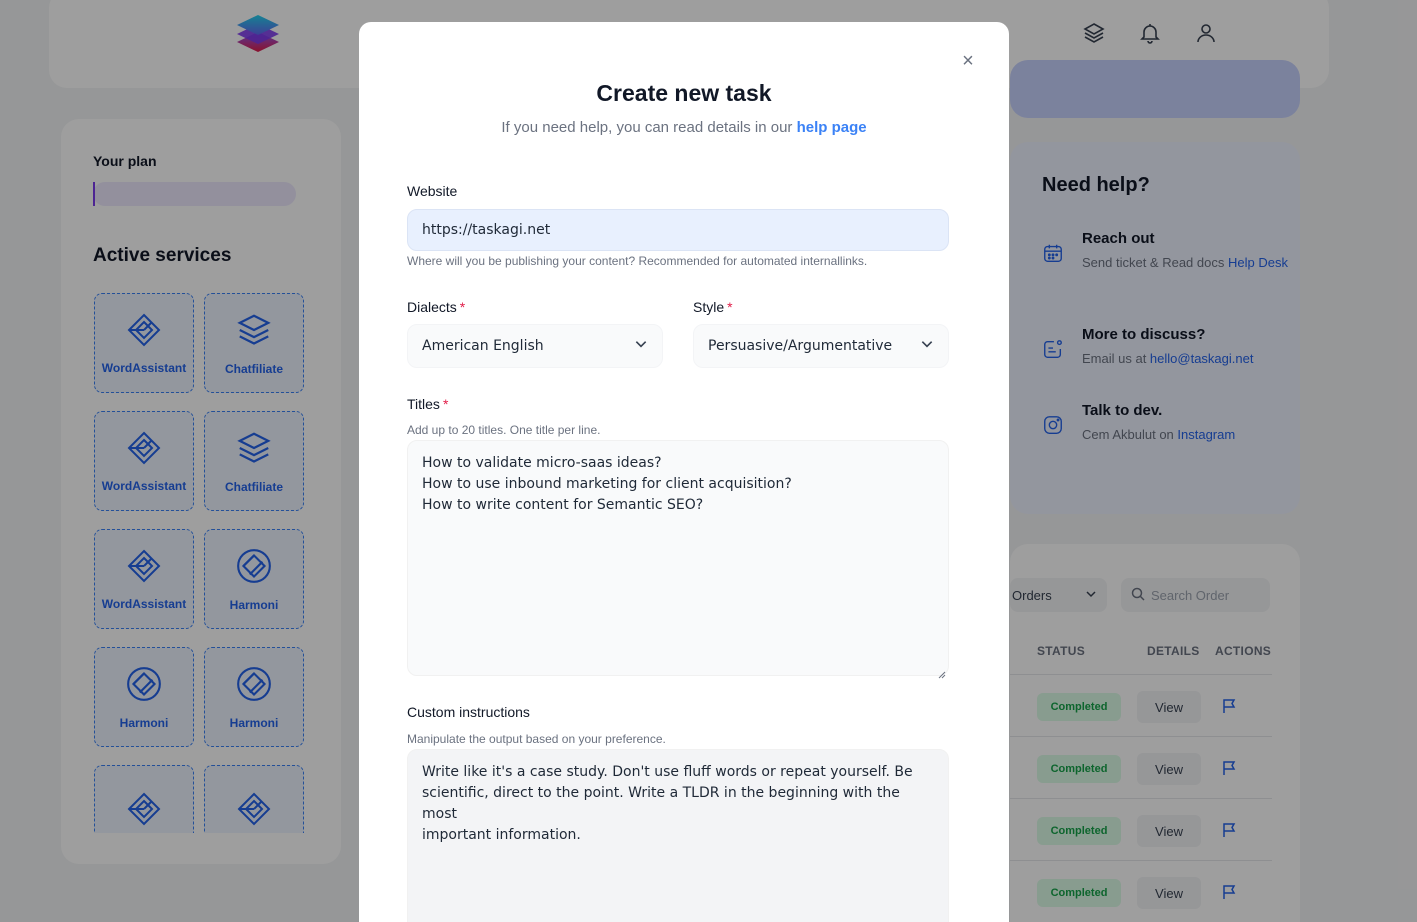 The height and width of the screenshot is (922, 1417). I want to click on website-input: https://taskagi.net, so click(678, 230).